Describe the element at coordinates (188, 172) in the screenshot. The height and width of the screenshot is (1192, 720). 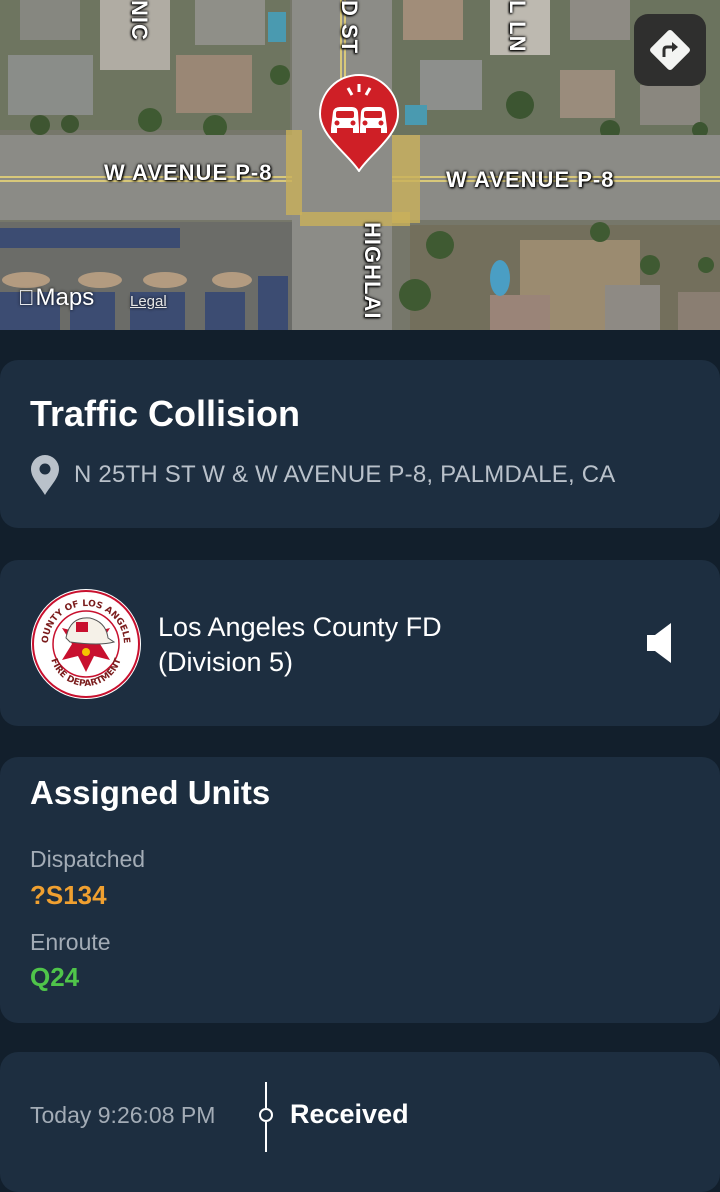
I see `street-label-avenue-west: W AVENUE P-8` at that location.